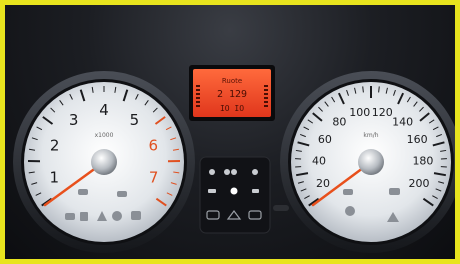 The height and width of the screenshot is (264, 460). Describe the element at coordinates (339, 122) in the screenshot. I see `speed-label: 80` at that location.